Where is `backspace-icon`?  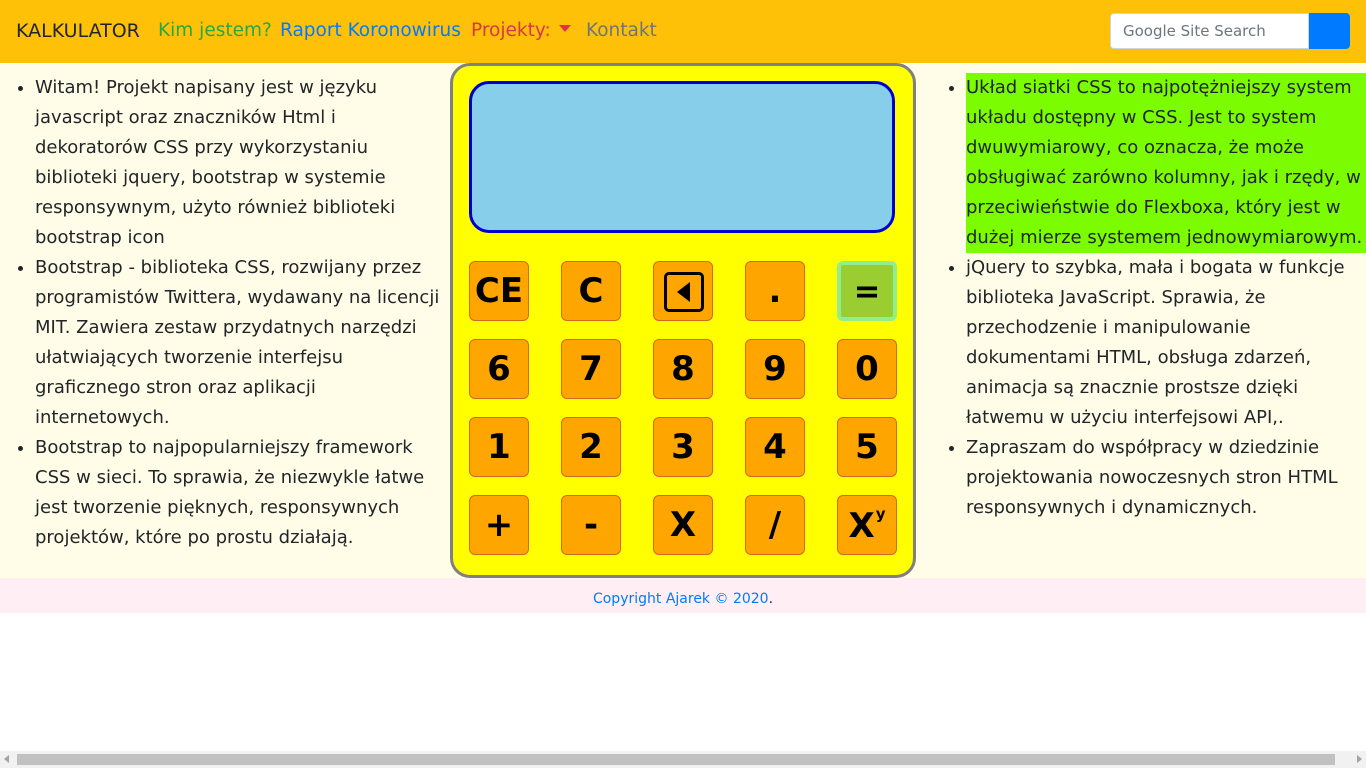
backspace-icon is located at coordinates (684, 292).